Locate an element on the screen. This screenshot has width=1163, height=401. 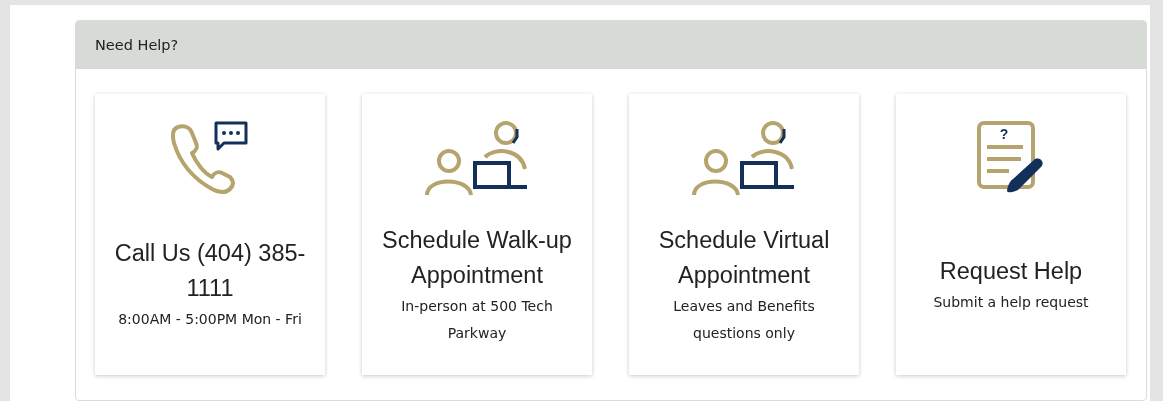
panel-title: Need Help? is located at coordinates (137, 45).